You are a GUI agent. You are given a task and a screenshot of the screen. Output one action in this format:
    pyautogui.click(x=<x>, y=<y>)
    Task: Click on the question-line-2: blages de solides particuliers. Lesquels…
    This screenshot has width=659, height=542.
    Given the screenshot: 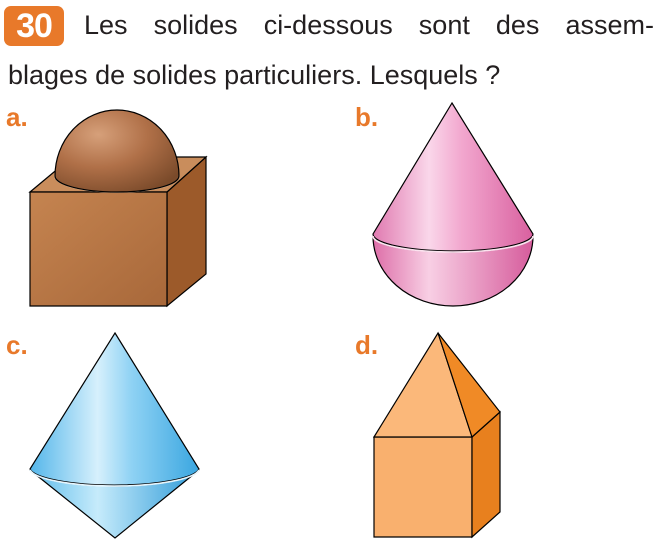 What is the action you would take?
    pyautogui.click(x=254, y=75)
    